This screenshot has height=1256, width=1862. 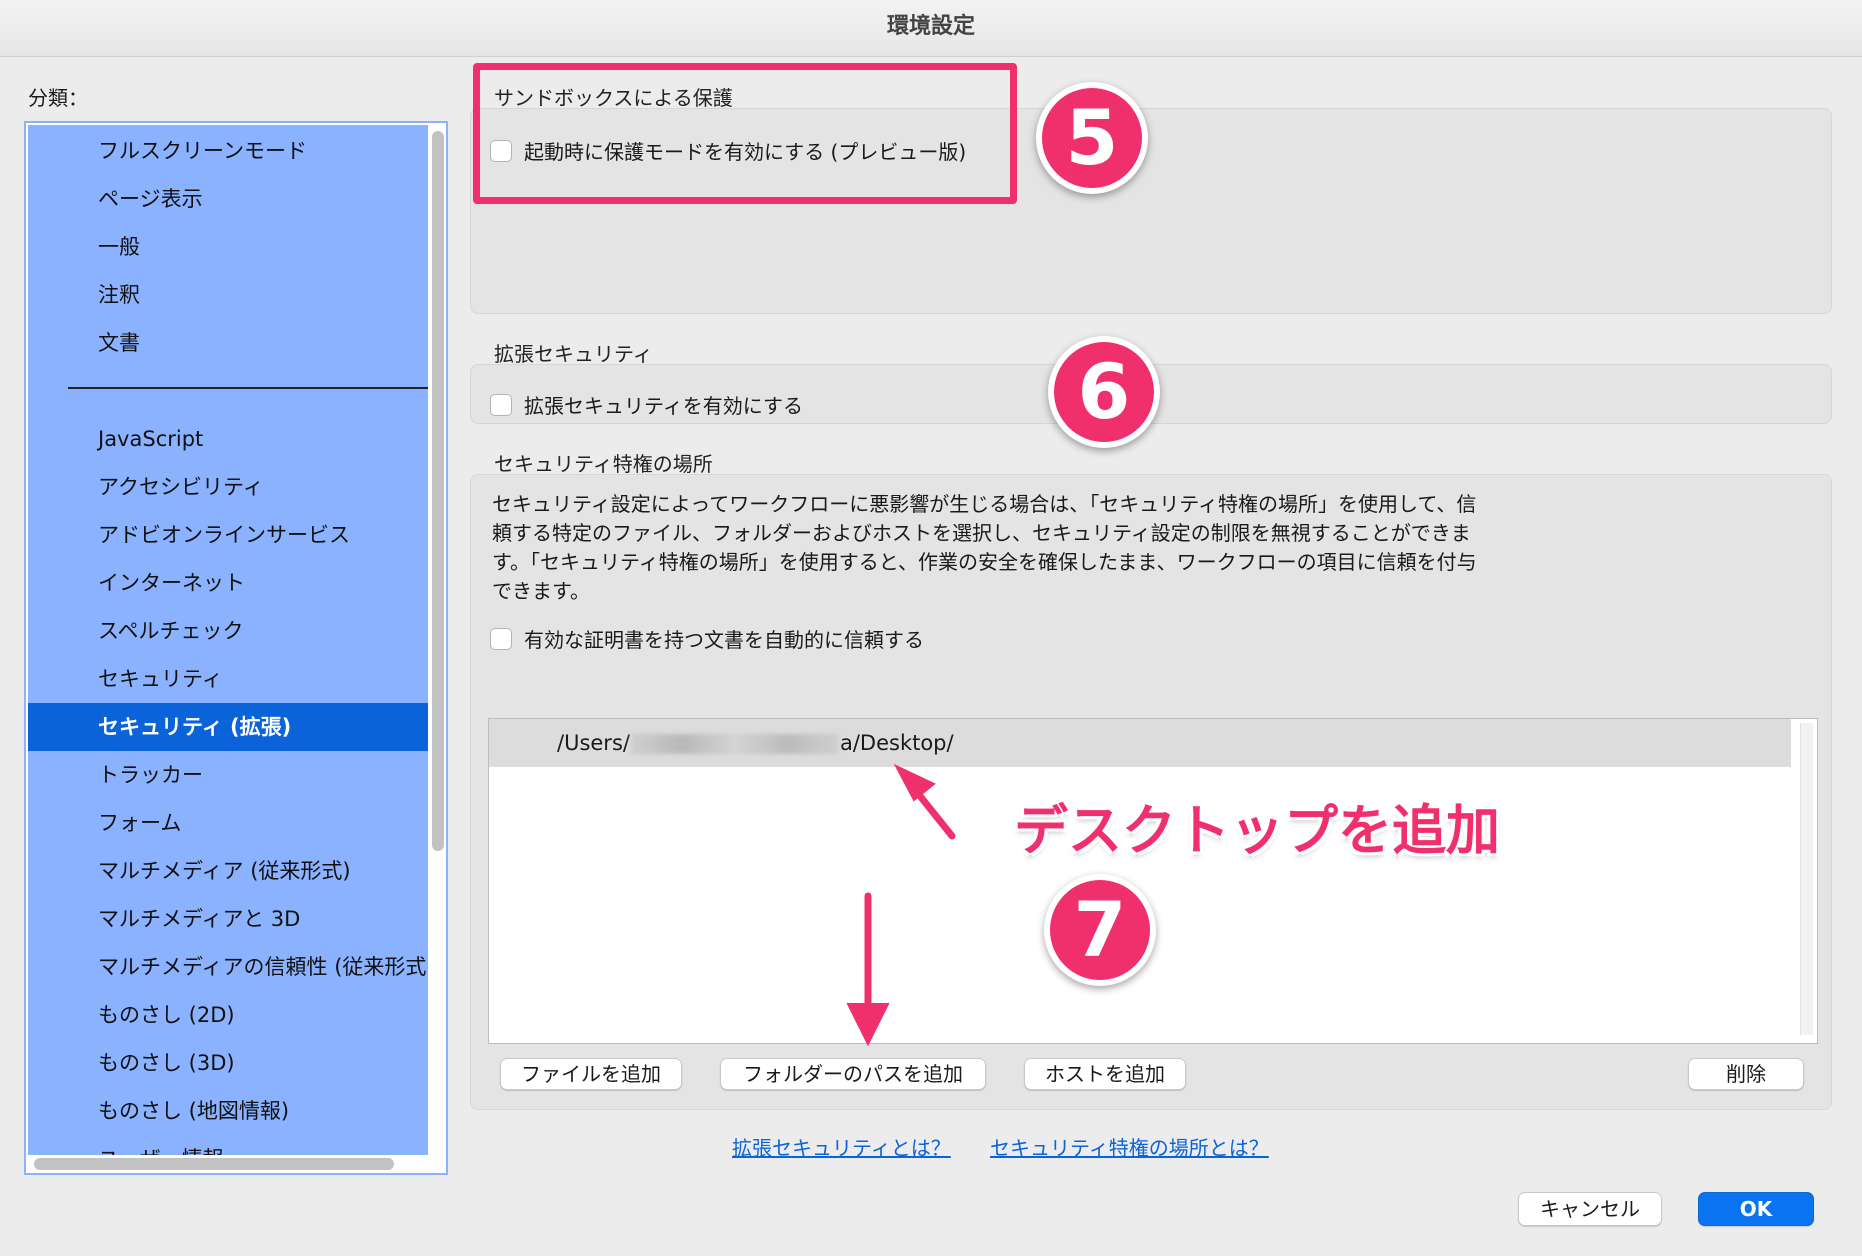 What do you see at coordinates (868, 1025) in the screenshot?
I see `arrow-to-button-head` at bounding box center [868, 1025].